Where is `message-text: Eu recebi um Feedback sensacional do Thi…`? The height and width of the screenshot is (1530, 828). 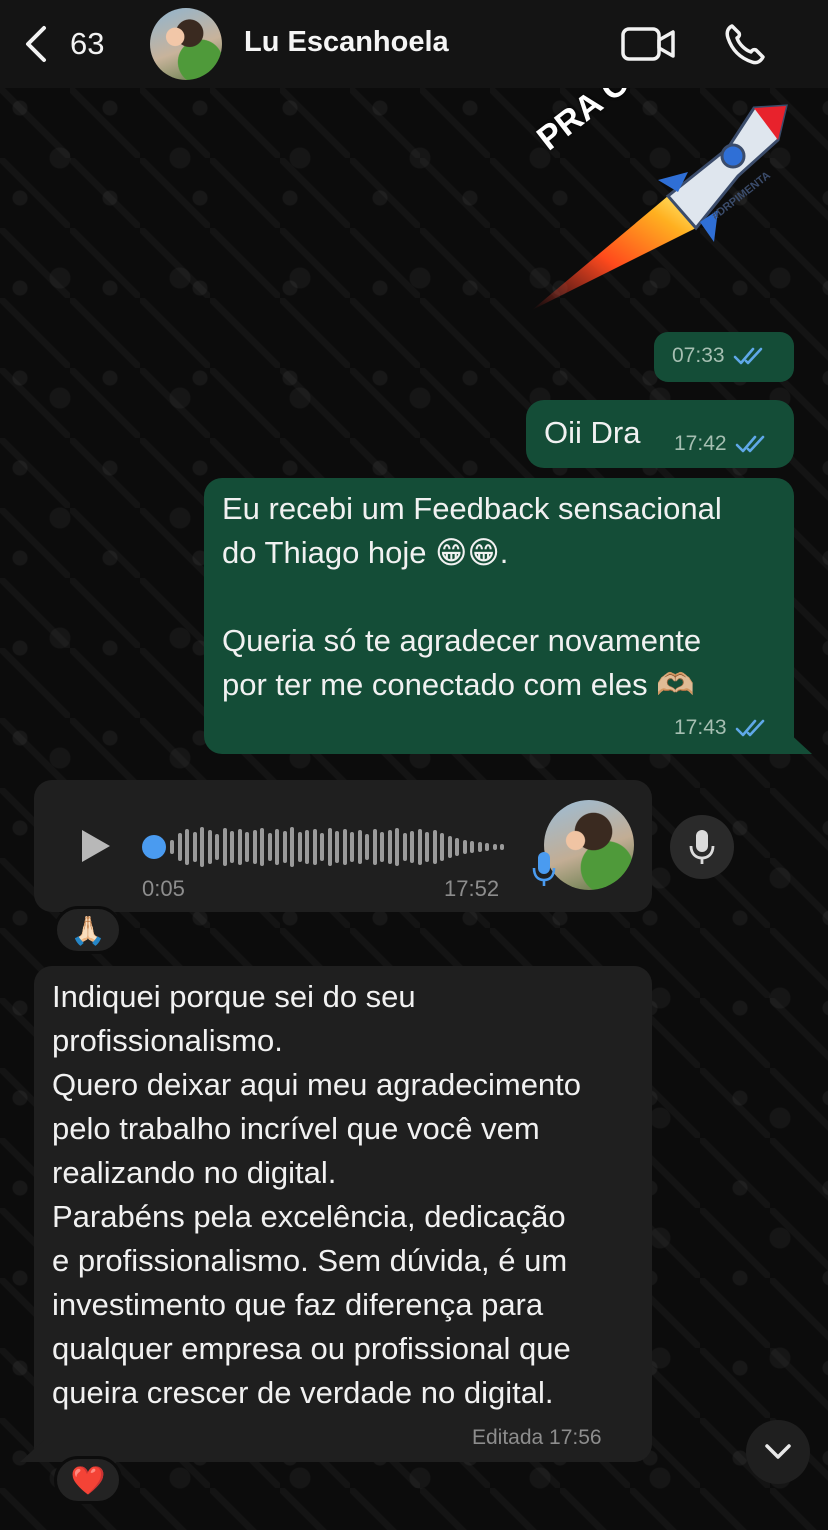 message-text: Eu recebi um Feedback sensacional do Thi… is located at coordinates (472, 596).